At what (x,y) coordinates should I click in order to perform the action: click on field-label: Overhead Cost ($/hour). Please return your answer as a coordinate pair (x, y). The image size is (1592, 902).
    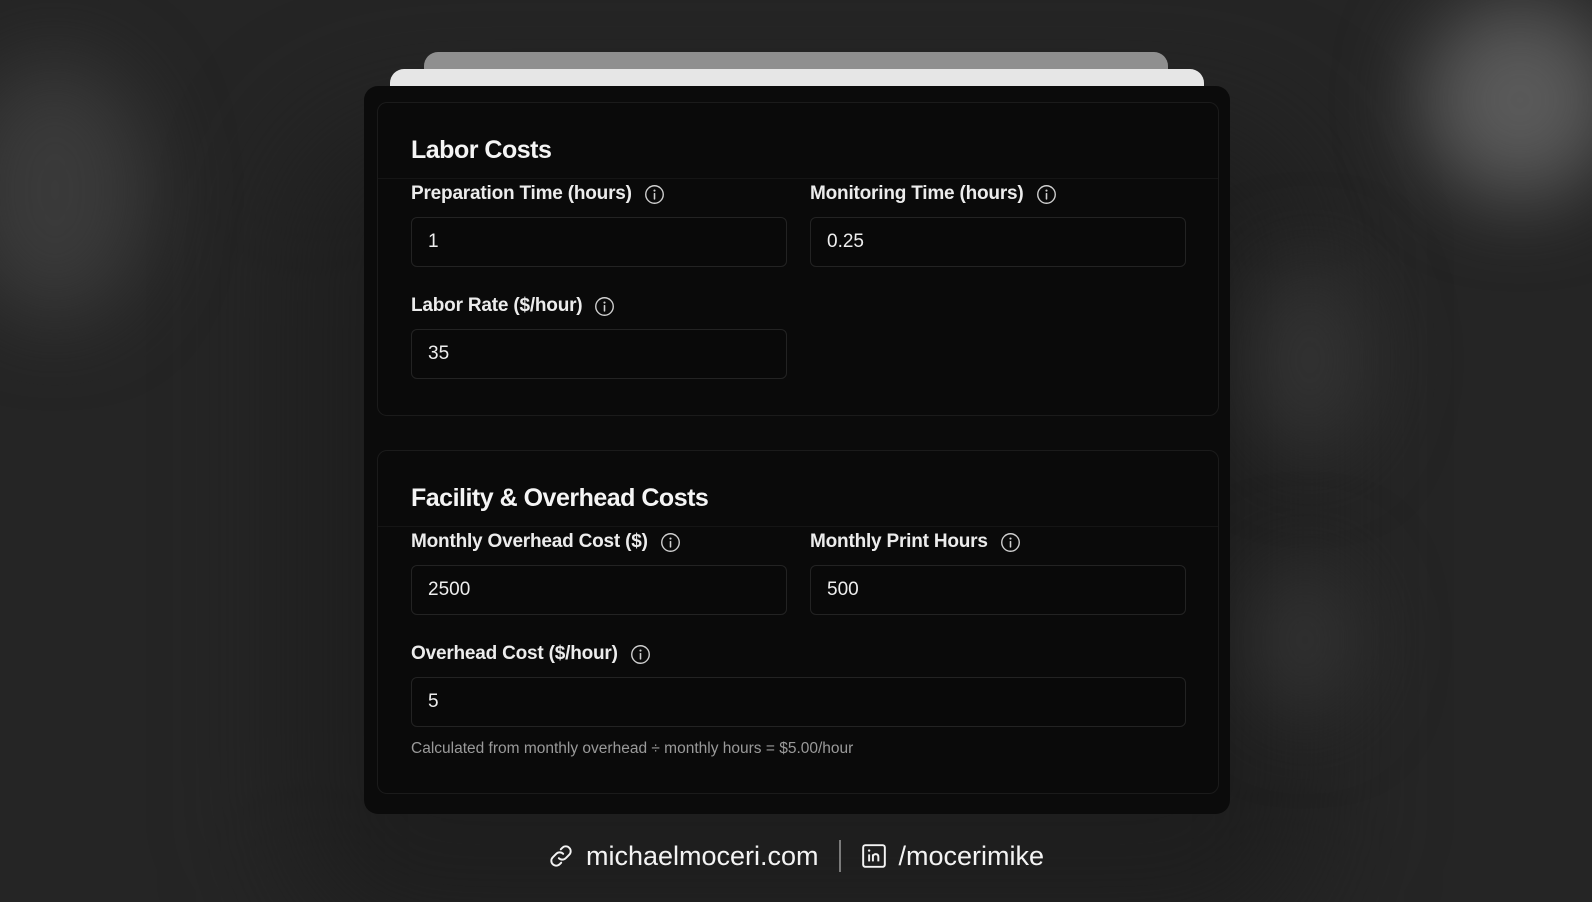
    Looking at the image, I should click on (531, 654).